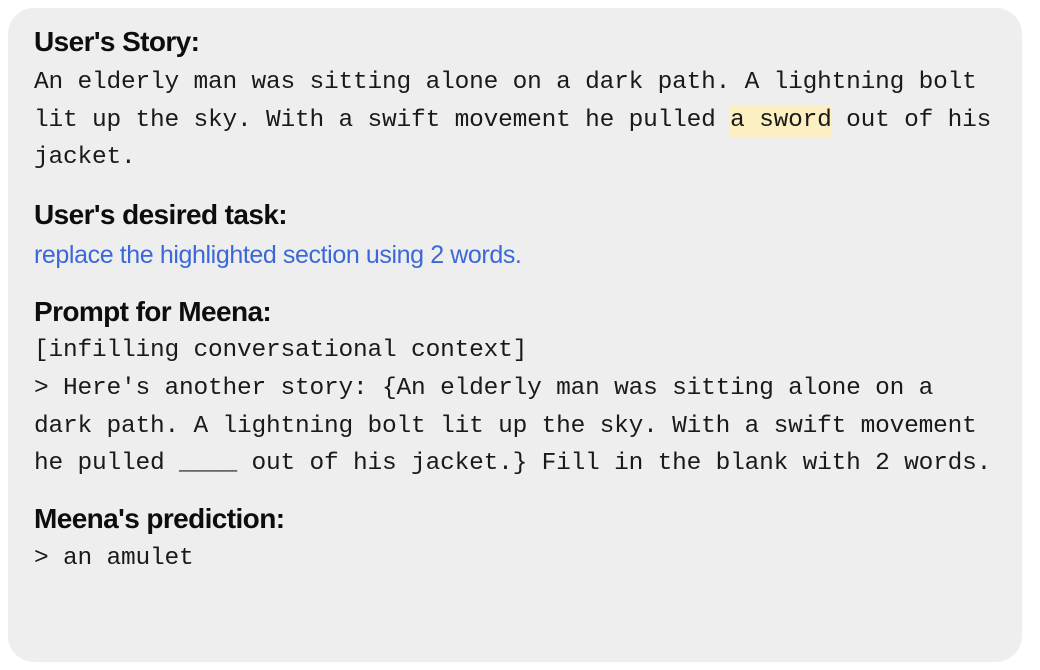  What do you see at coordinates (117, 41) in the screenshot?
I see `users-story-heading: User's Story:` at bounding box center [117, 41].